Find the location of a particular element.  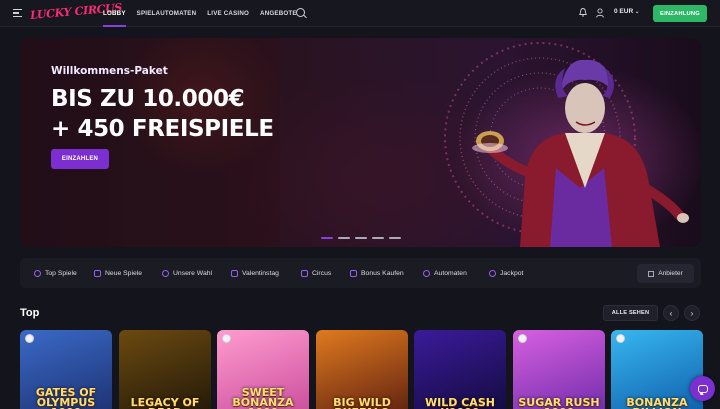

grid-icon is located at coordinates (651, 273).